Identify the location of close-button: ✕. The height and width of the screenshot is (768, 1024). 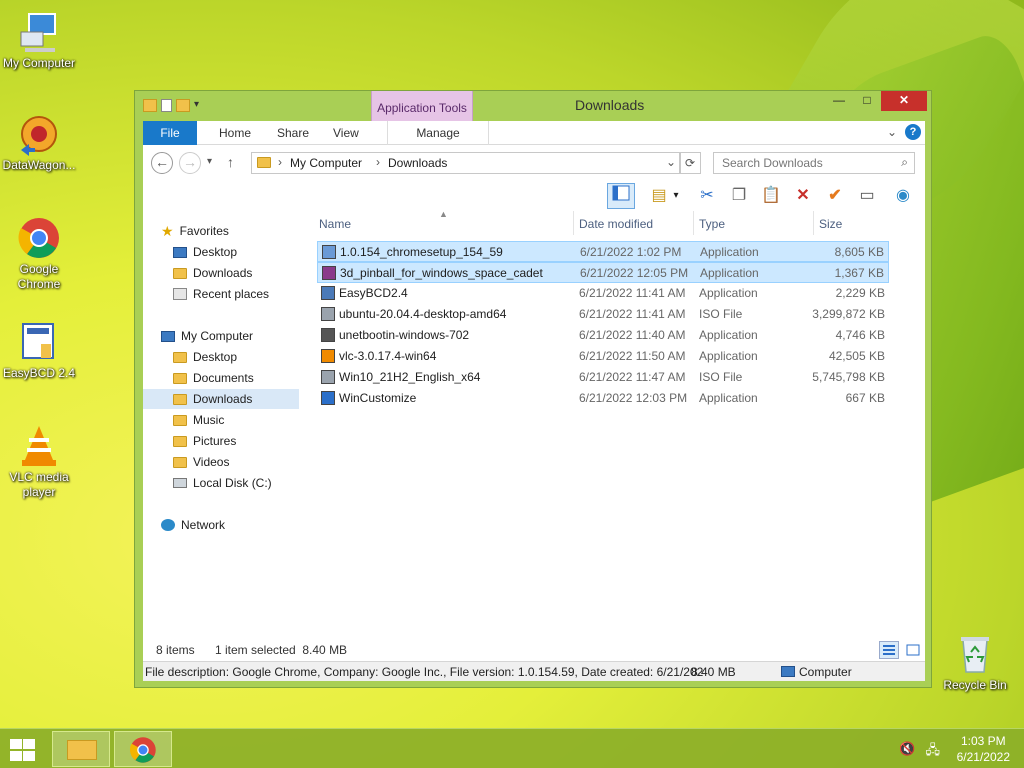
(904, 101).